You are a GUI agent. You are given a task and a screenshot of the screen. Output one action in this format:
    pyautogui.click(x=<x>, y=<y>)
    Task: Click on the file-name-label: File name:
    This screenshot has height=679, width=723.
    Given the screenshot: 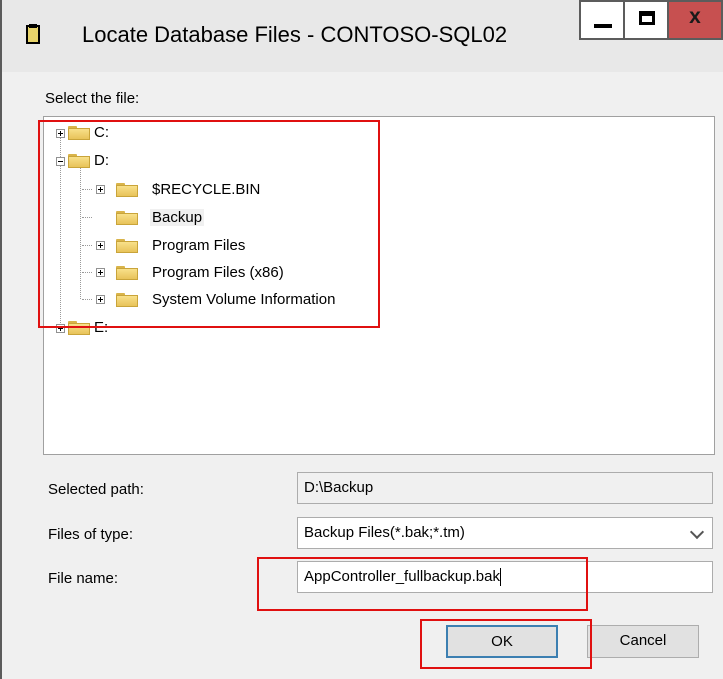 What is the action you would take?
    pyautogui.click(x=83, y=578)
    